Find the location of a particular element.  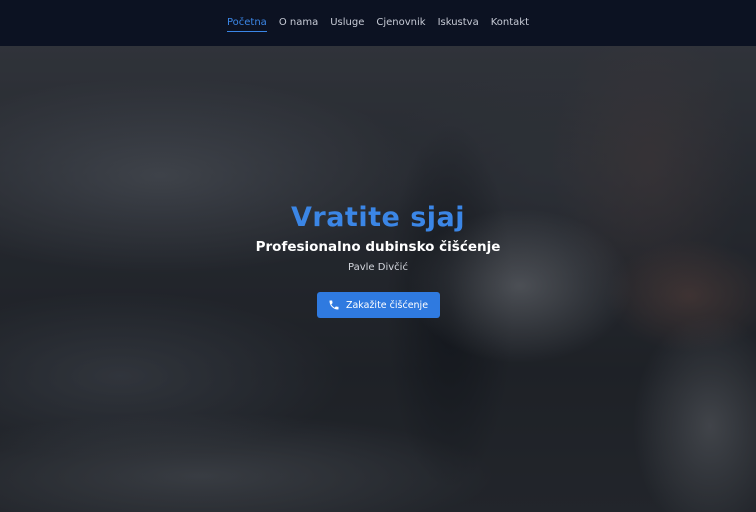

nav-link-kontakt: Kontakt is located at coordinates (510, 23).